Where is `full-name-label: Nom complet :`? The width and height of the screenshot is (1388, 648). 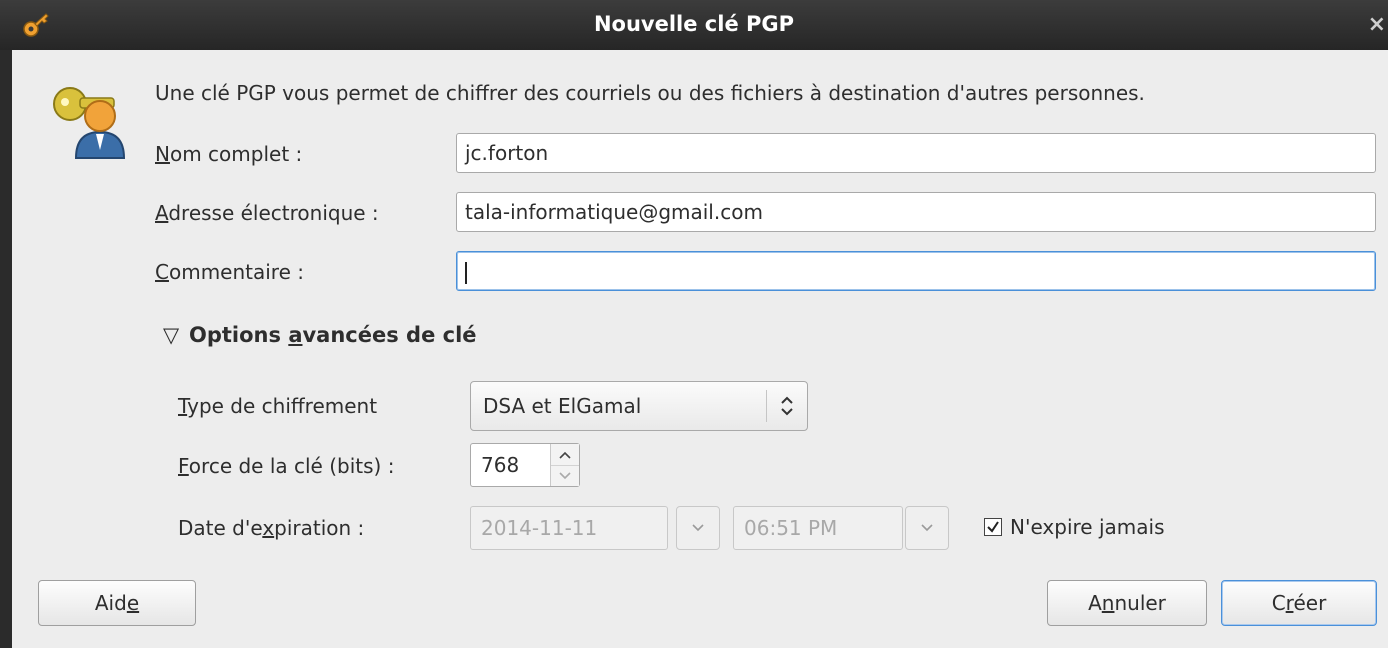
full-name-label: Nom complet : is located at coordinates (228, 154).